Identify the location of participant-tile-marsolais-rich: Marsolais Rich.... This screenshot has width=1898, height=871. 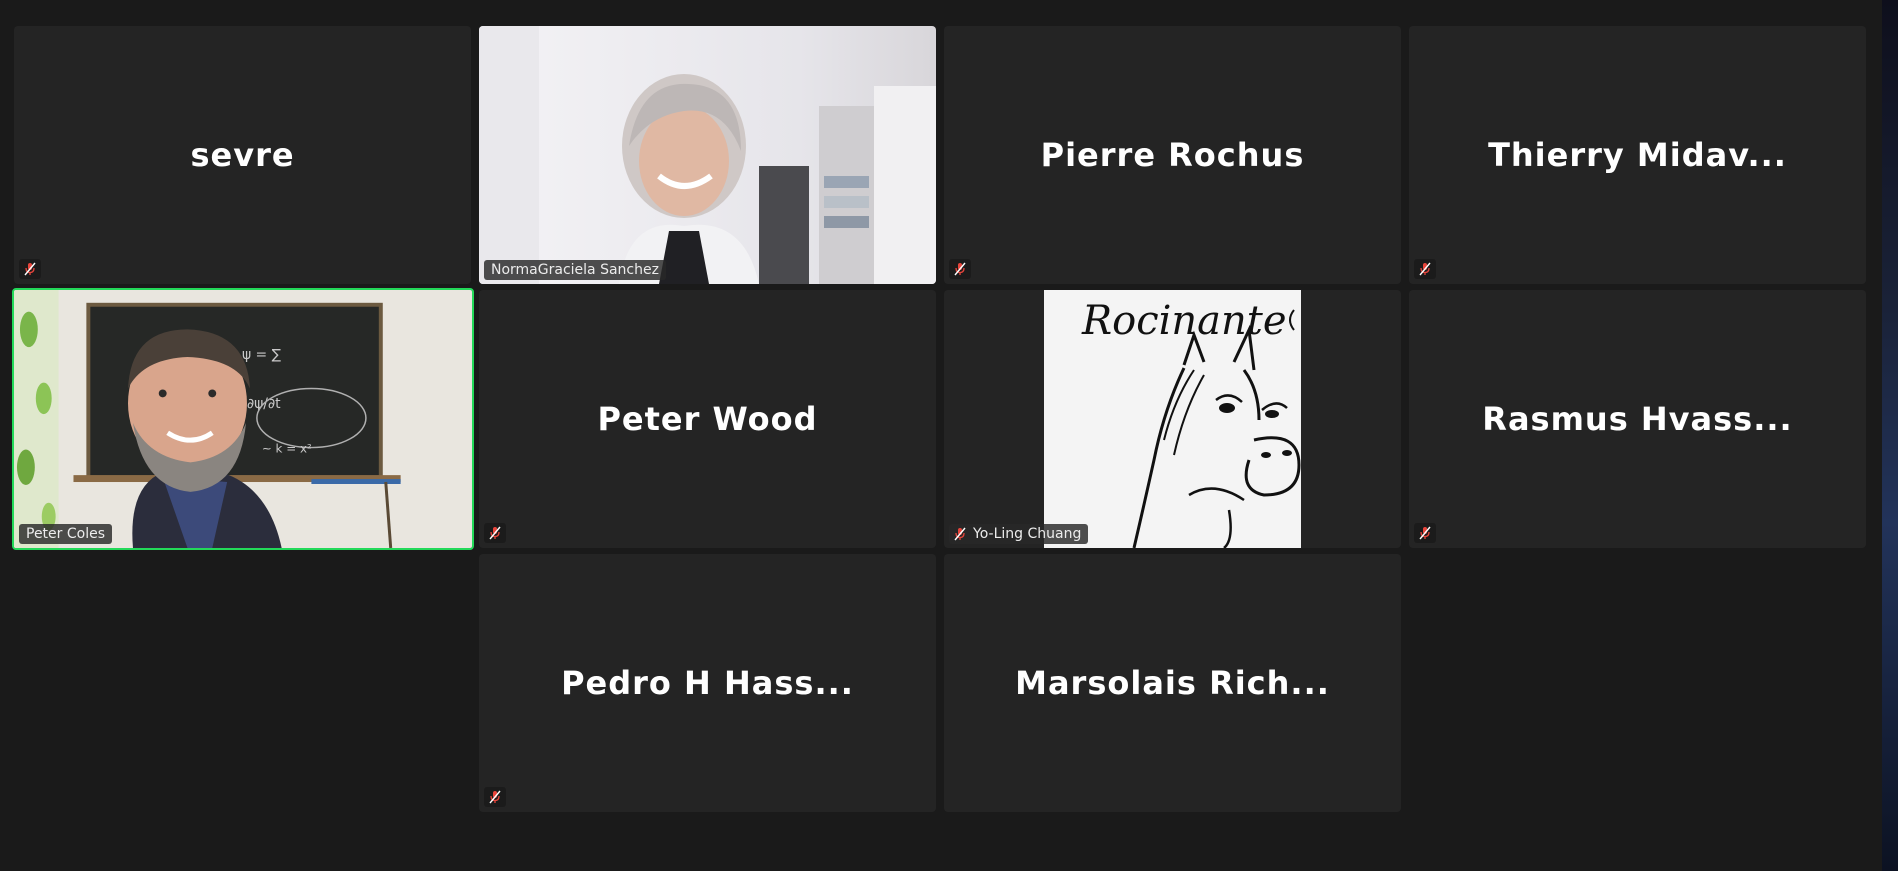
(1172, 683).